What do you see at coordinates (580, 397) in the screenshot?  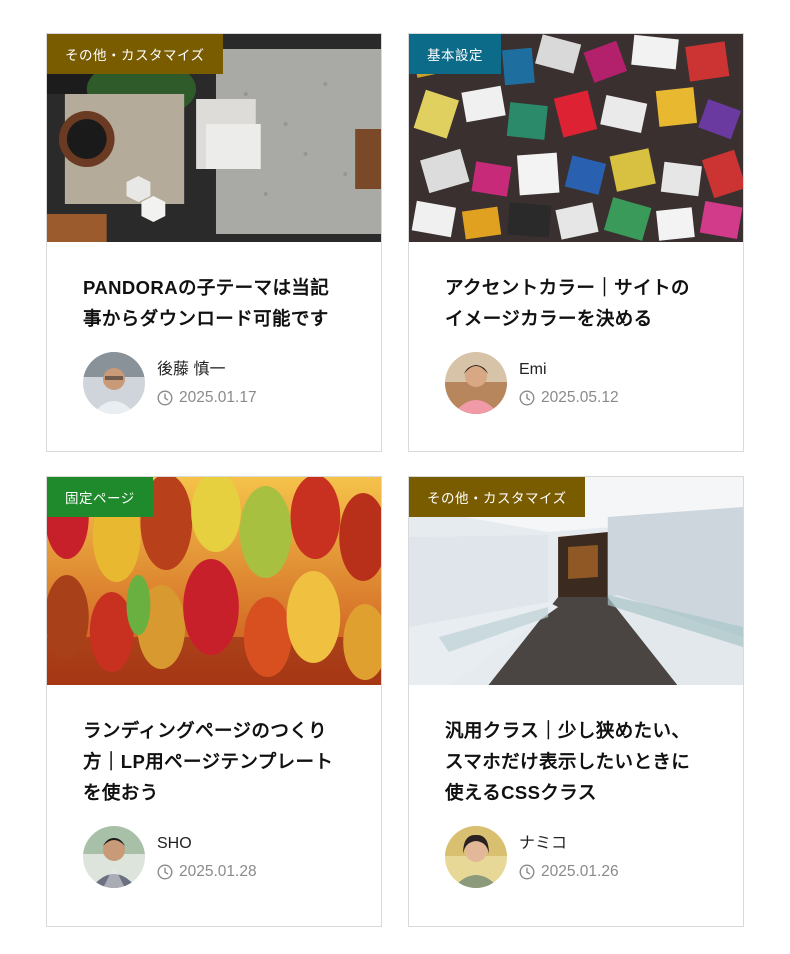 I see `post-date-text: 2025.05.12` at bounding box center [580, 397].